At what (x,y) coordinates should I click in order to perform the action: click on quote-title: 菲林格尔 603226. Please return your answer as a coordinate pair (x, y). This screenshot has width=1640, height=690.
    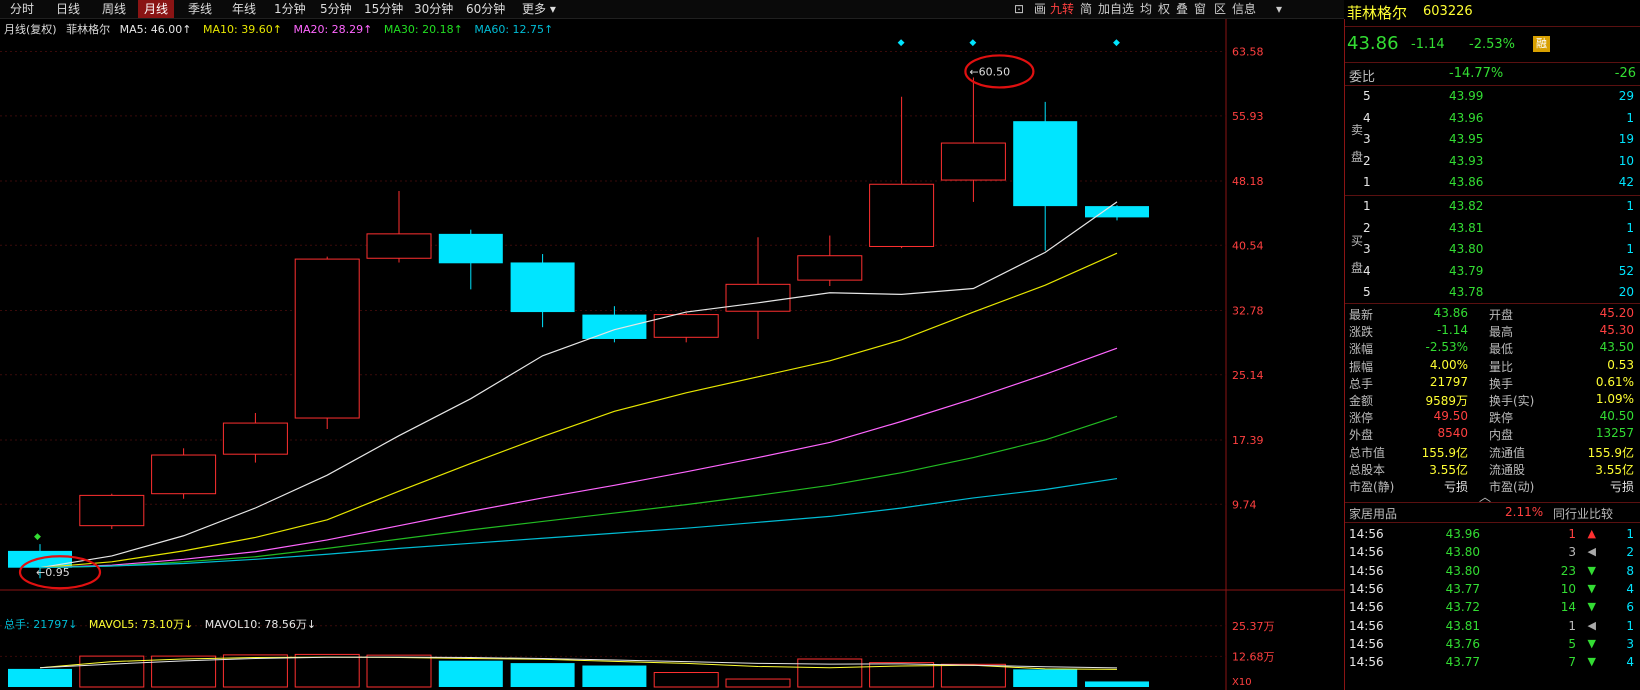
    Looking at the image, I should click on (1492, 13).